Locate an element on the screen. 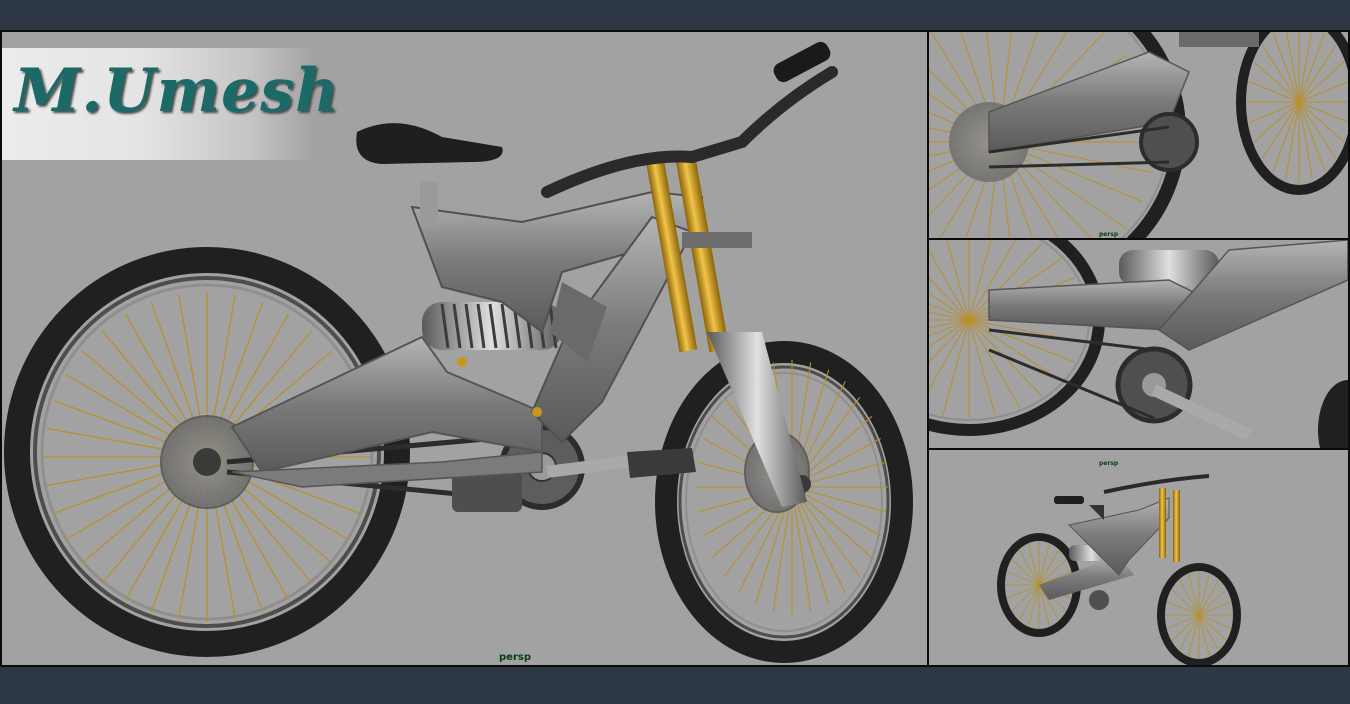 Image resolution: width=1350 pixels, height=704 pixels. middle-right-viewport is located at coordinates (1138, 344).